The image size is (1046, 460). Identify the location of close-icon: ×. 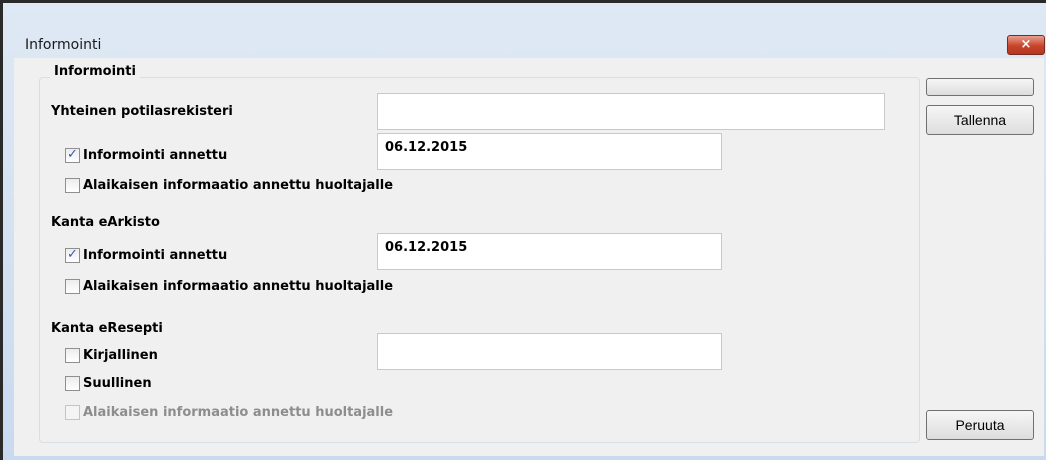
(1026, 44).